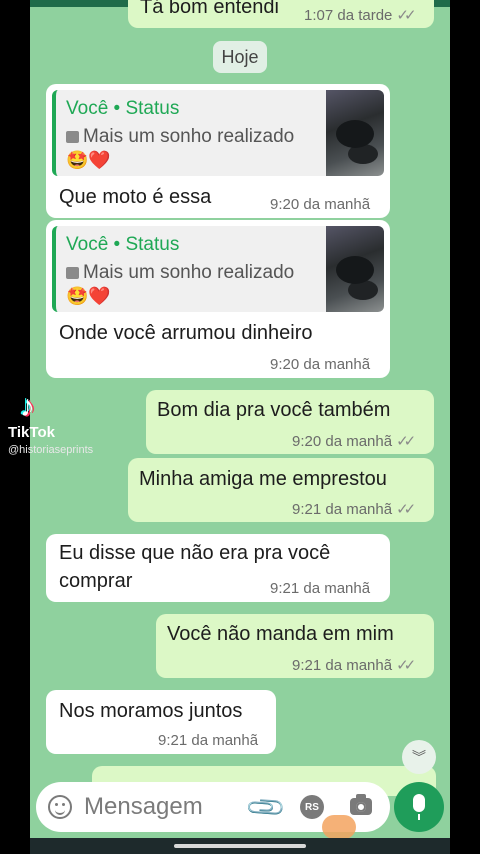  I want to click on tiktok-brand: TikTok, so click(31, 432).